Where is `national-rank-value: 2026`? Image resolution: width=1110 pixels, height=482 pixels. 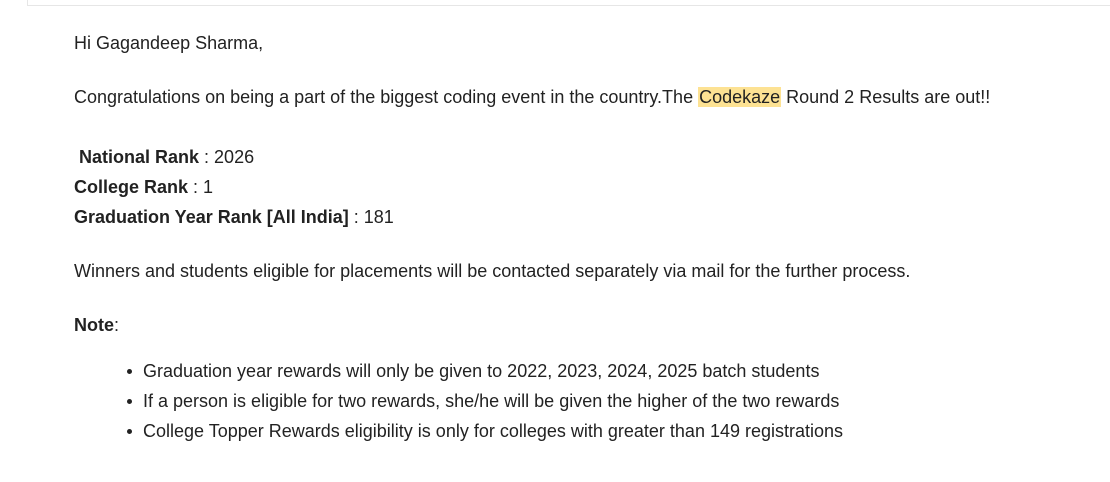
national-rank-value: 2026 is located at coordinates (234, 157).